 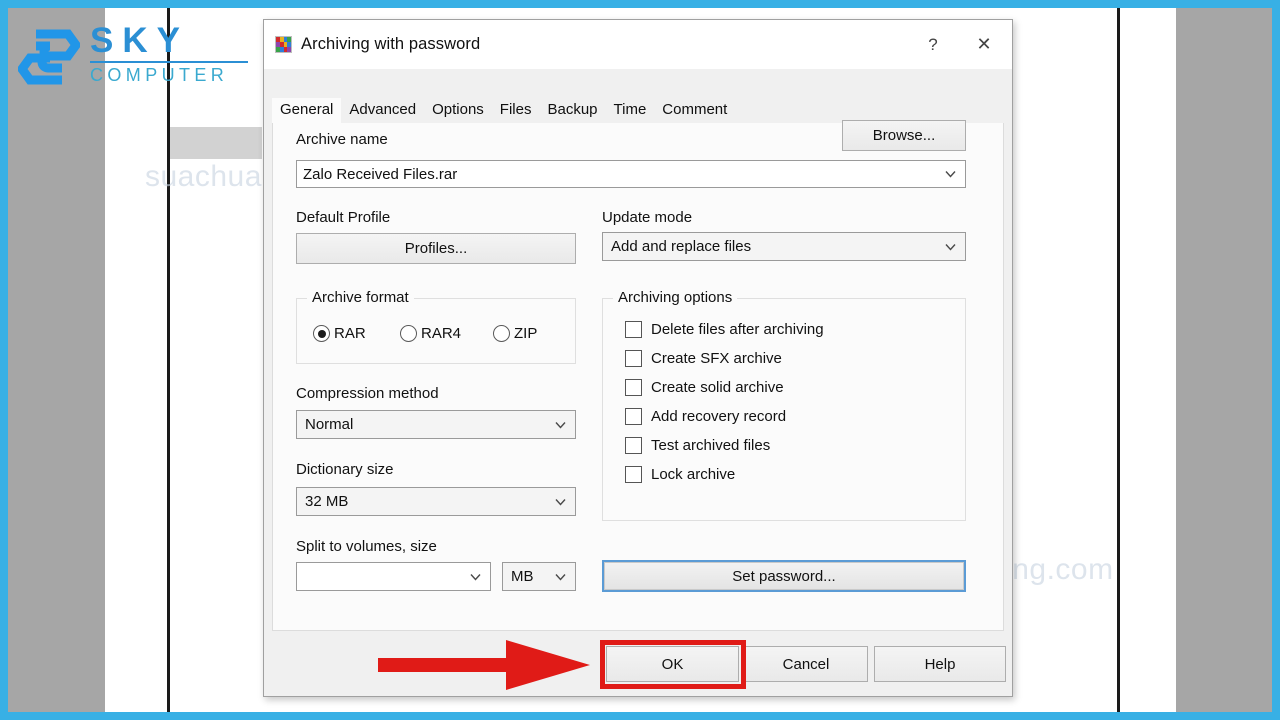 I want to click on logo-wordmark: SKY COMPUTER, so click(x=169, y=53).